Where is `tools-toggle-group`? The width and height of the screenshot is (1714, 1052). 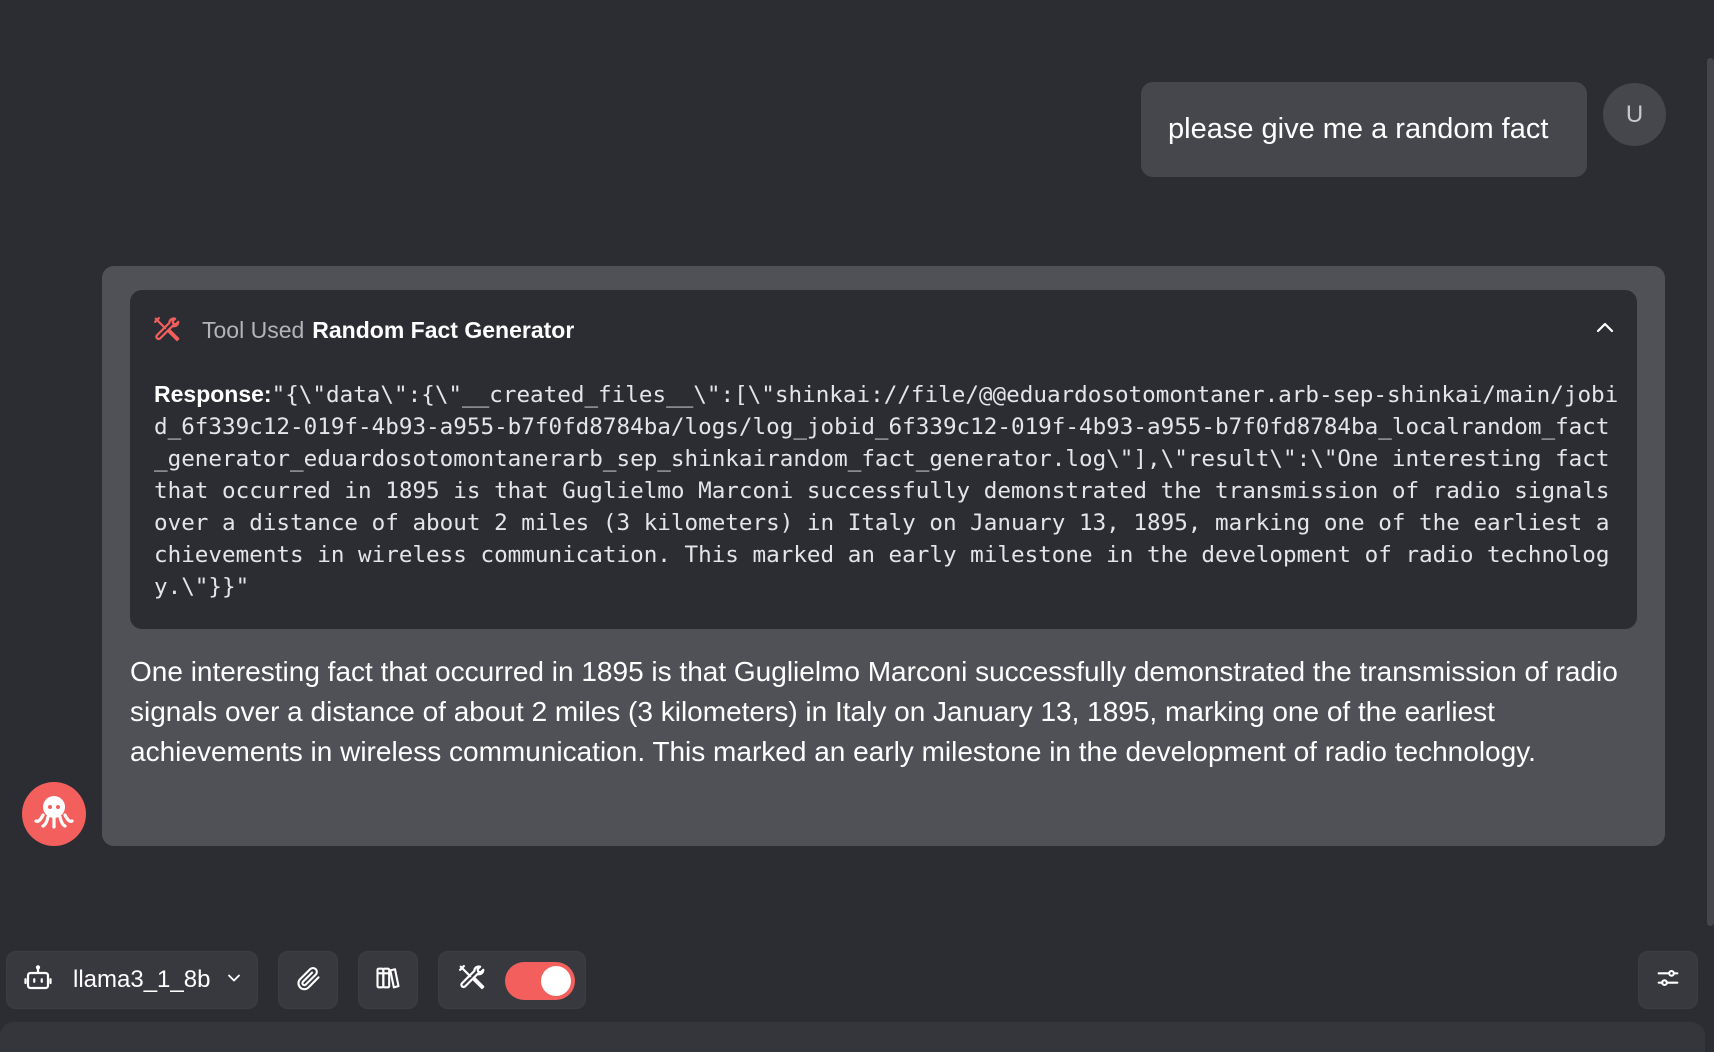 tools-toggle-group is located at coordinates (512, 980).